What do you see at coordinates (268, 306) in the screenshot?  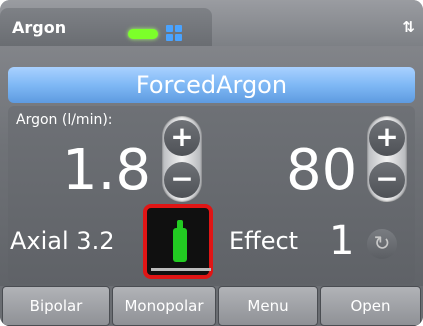 I see `menu-button: Menu` at bounding box center [268, 306].